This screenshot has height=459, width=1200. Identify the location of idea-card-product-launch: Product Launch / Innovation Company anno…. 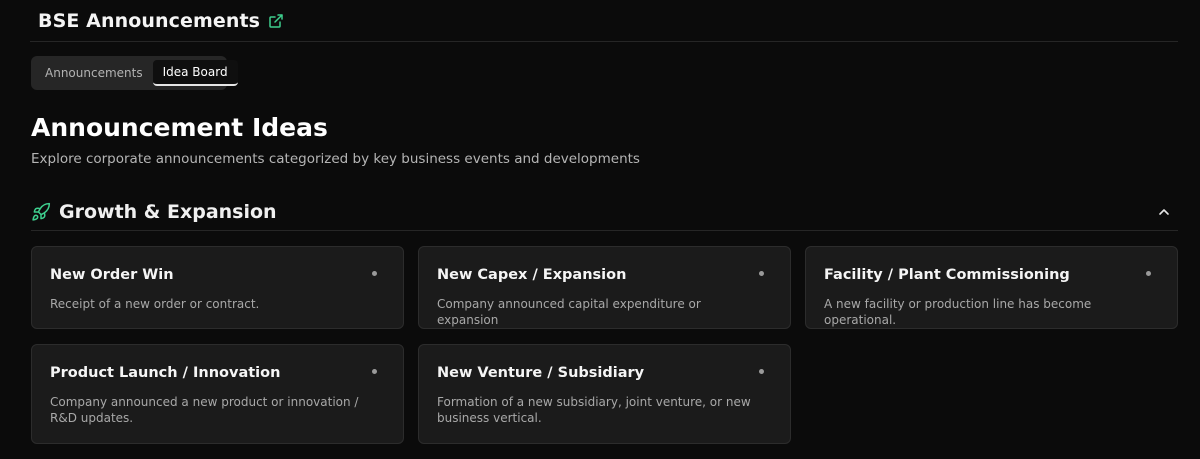
(217, 394).